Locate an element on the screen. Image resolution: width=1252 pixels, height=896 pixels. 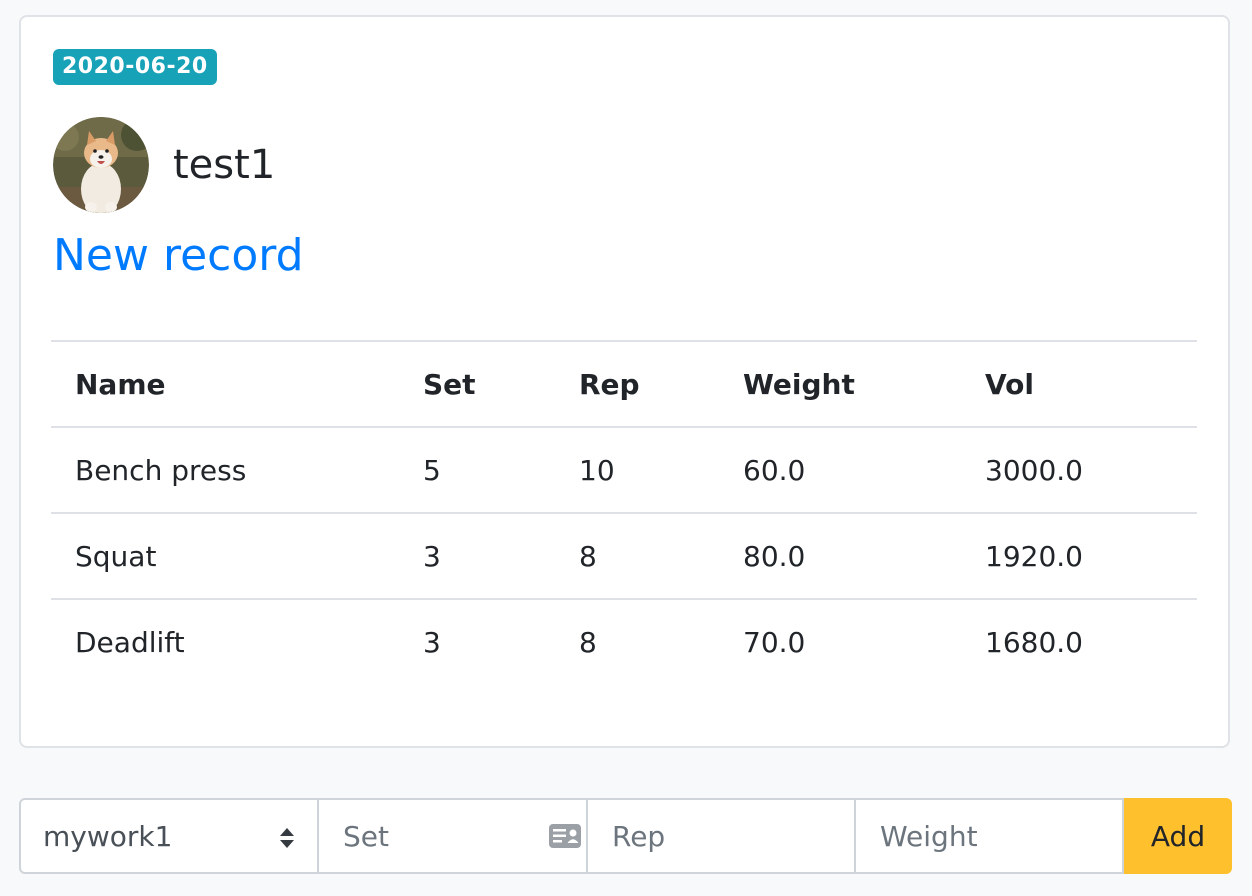
table-header-row: Name Set Rep Weight Vol is located at coordinates (624, 384).